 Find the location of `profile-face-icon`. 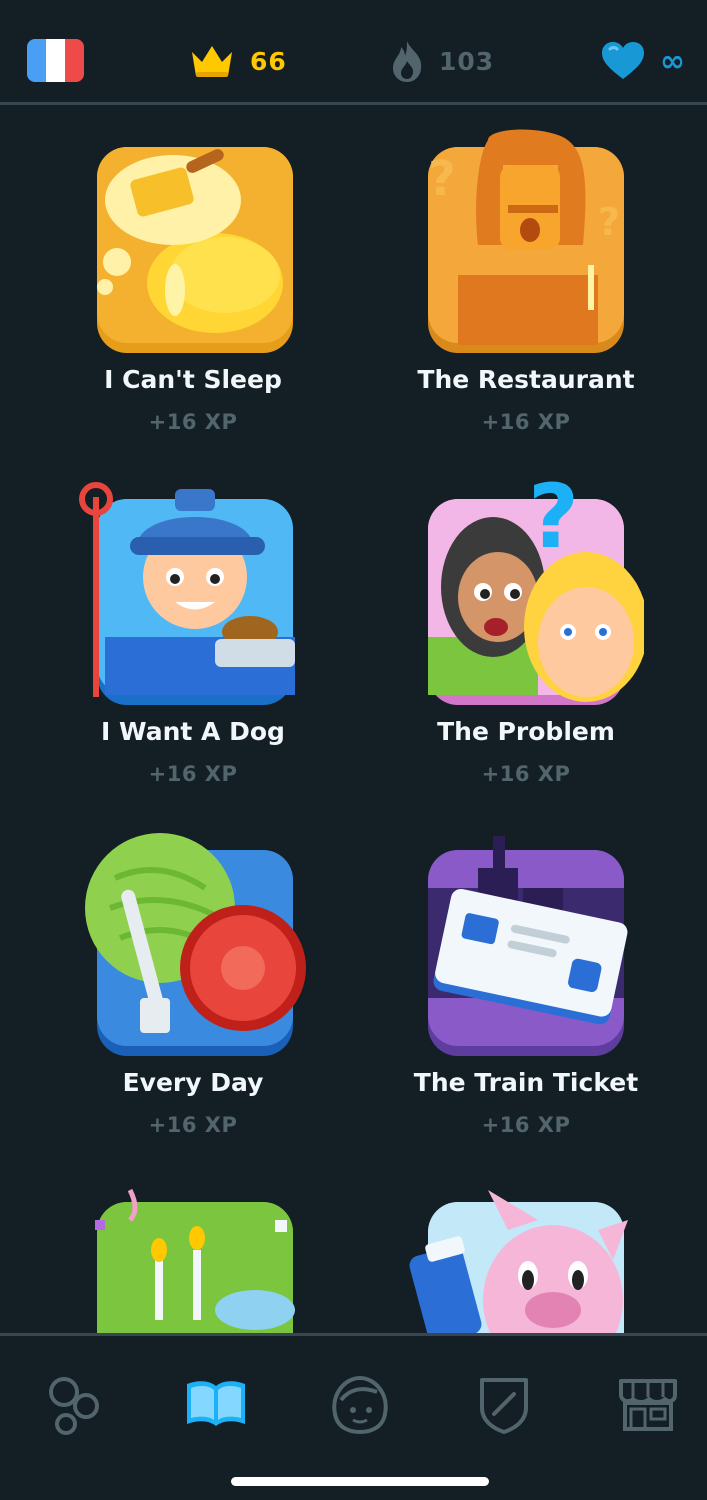

profile-face-icon is located at coordinates (360, 1404).